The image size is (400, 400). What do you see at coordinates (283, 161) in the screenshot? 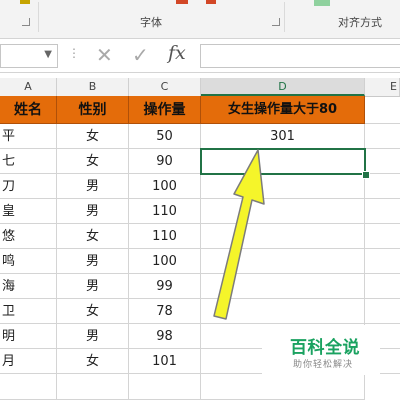
I see `selected-cell-border` at bounding box center [283, 161].